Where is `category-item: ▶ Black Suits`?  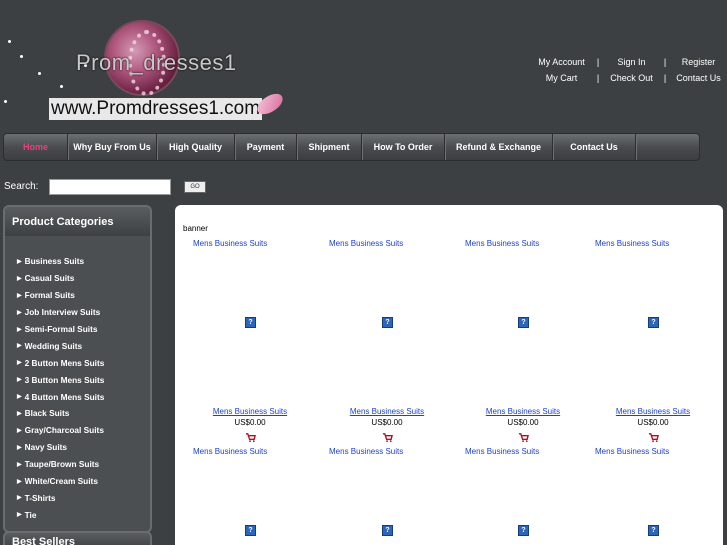
category-item: ▶ Black Suits is located at coordinates (77, 413).